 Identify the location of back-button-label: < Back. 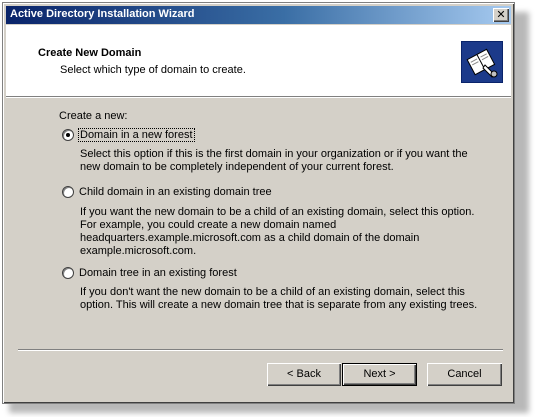
(304, 374).